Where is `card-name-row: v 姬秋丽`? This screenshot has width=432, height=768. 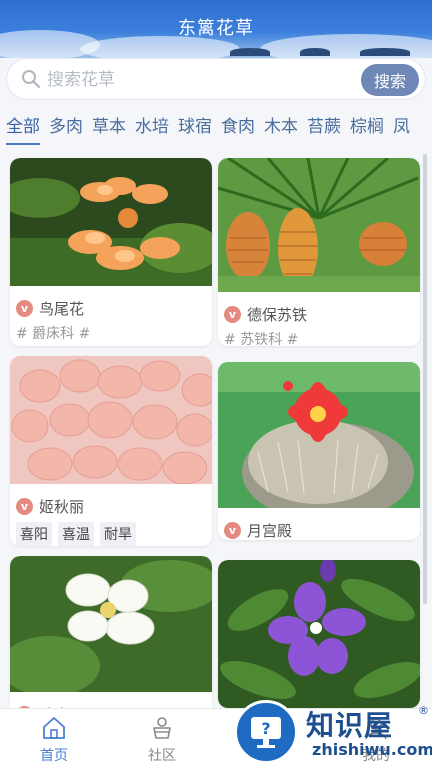 card-name-row: v 姬秋丽 is located at coordinates (111, 506).